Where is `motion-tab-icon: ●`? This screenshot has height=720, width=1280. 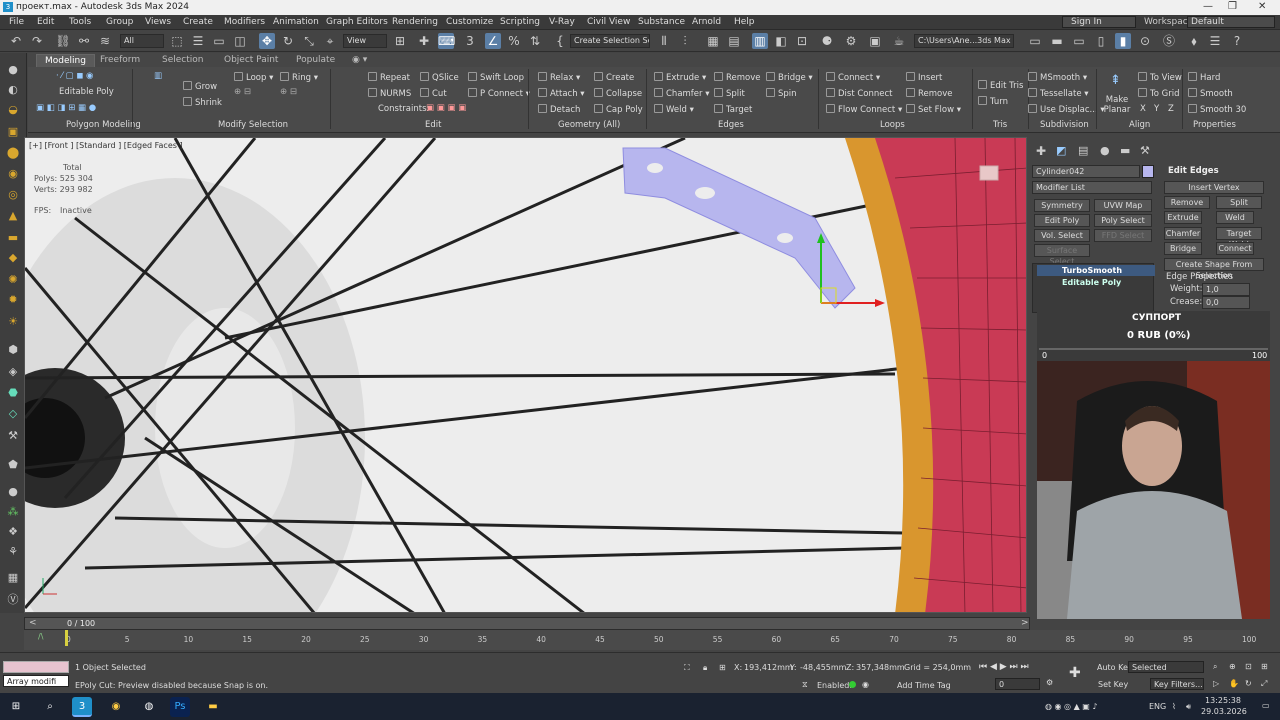 motion-tab-icon: ● is located at coordinates (1105, 150).